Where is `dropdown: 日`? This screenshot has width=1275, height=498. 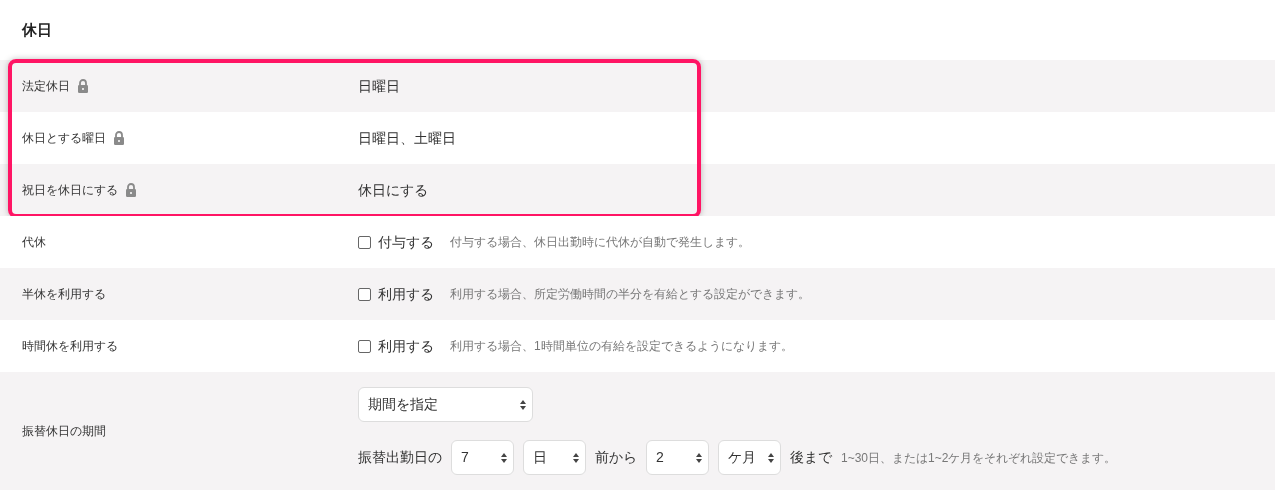
dropdown: 日 is located at coordinates (554, 457).